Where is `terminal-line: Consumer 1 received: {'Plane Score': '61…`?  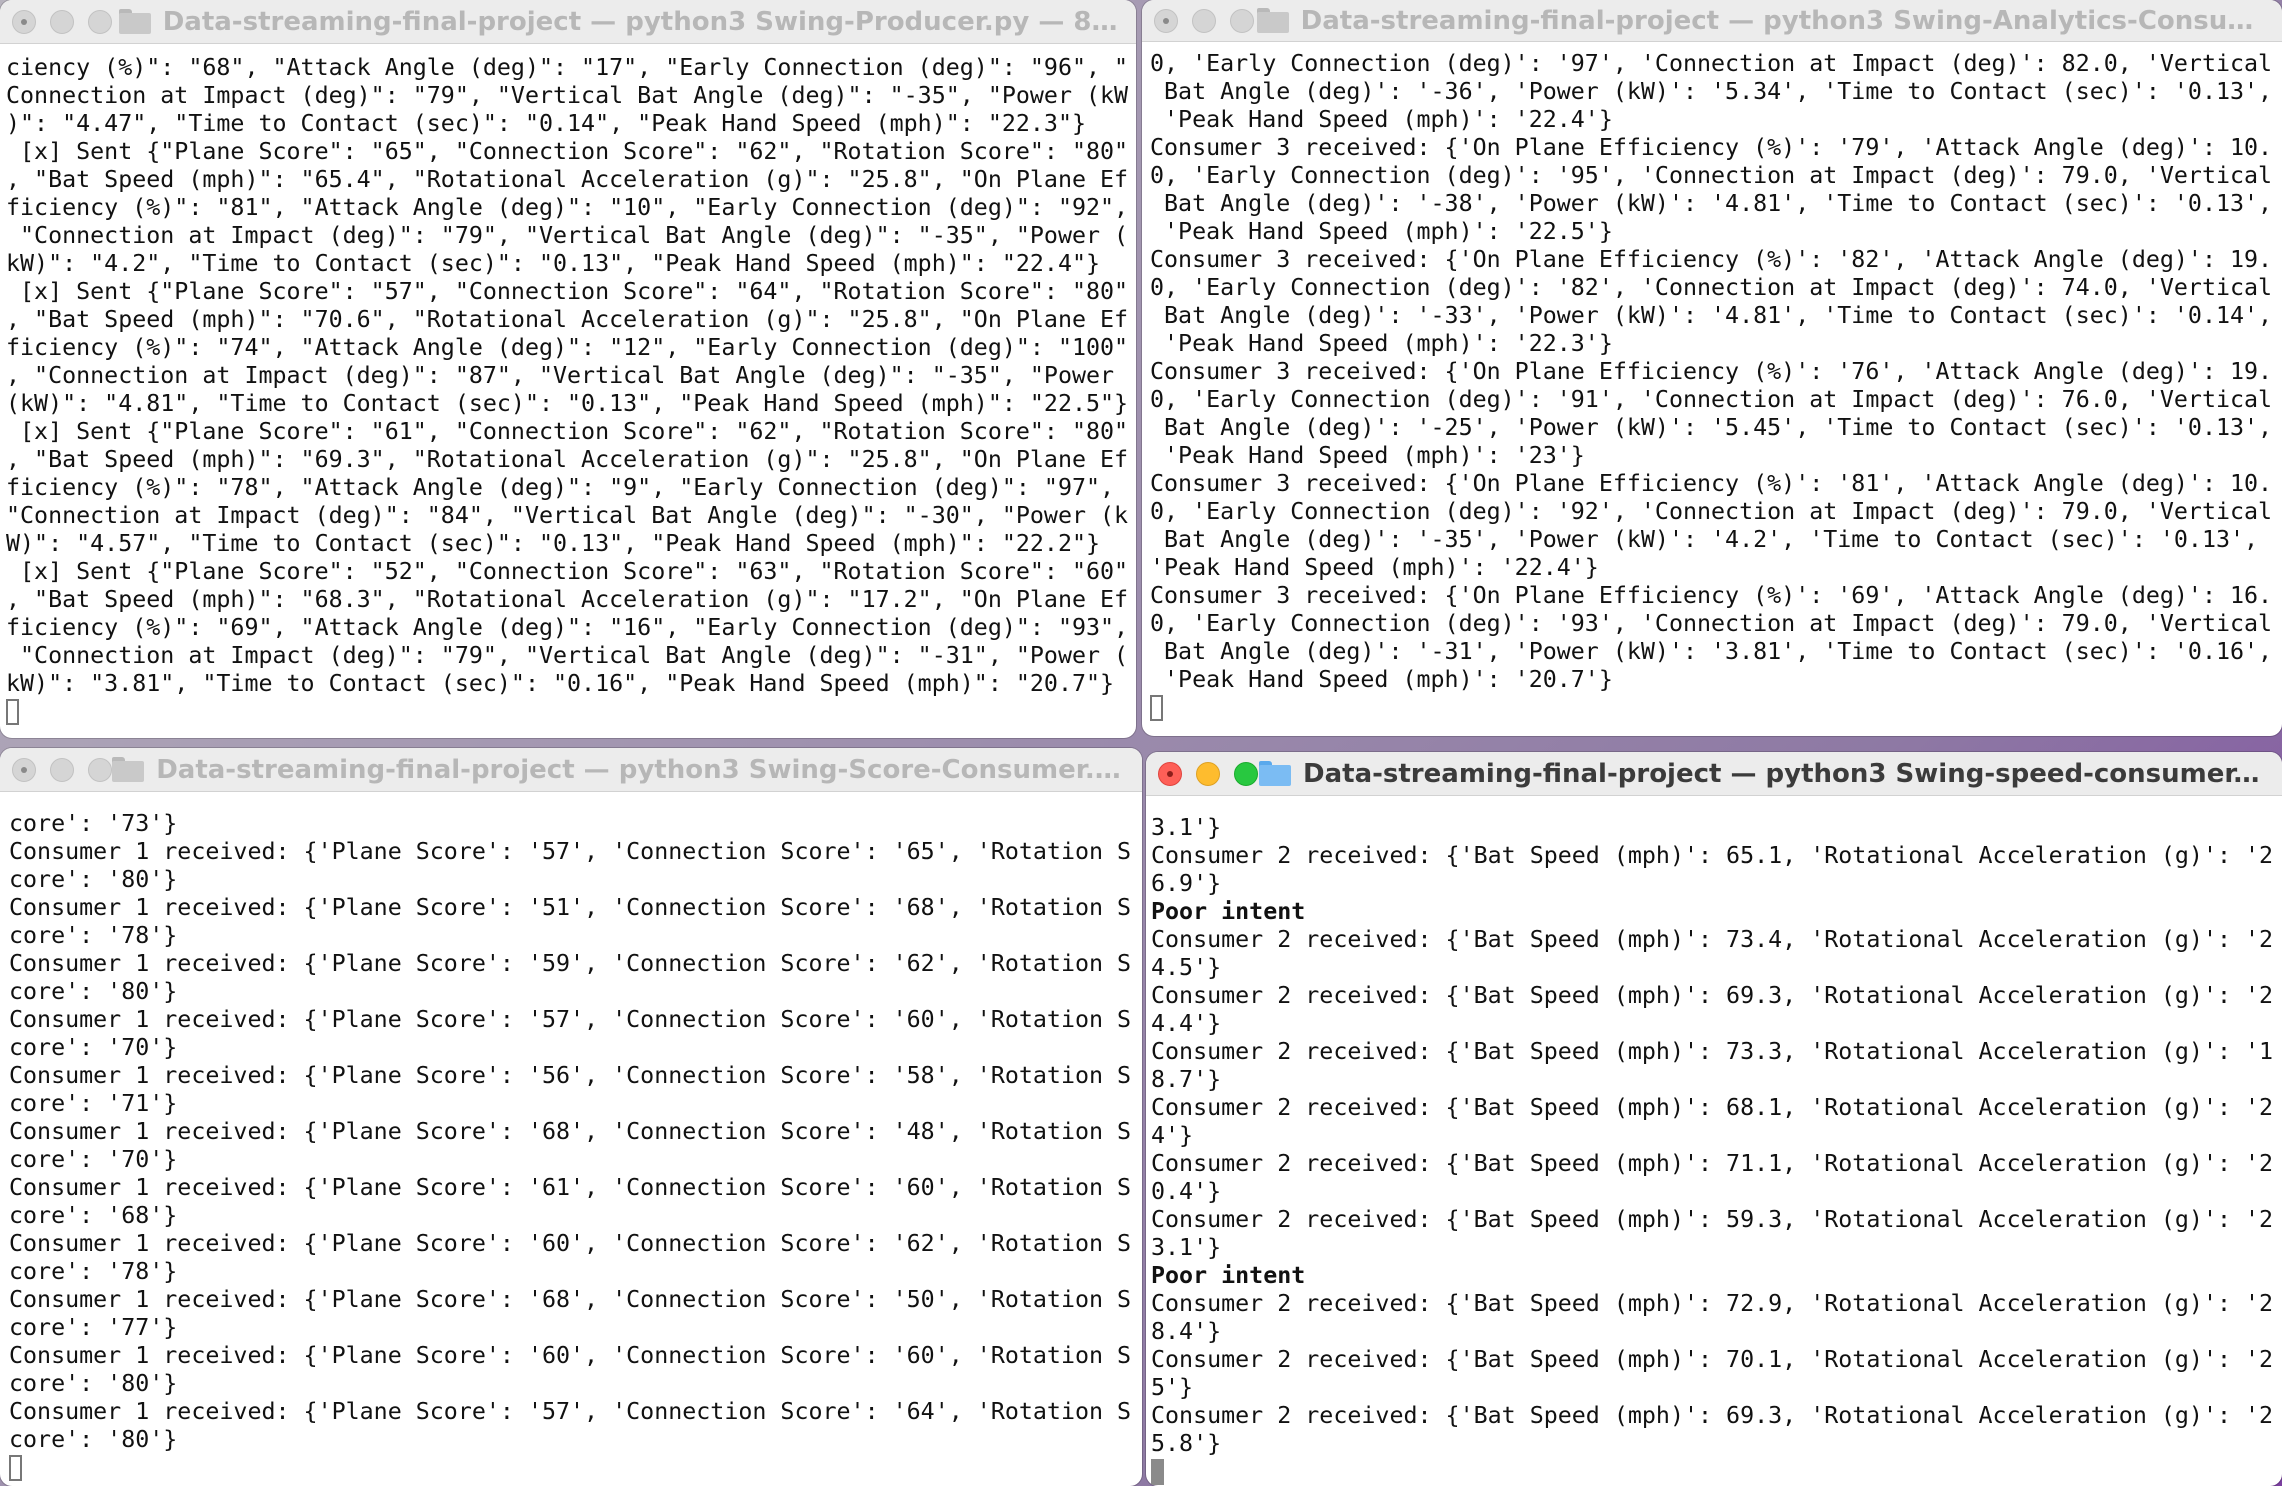
terminal-line: Consumer 1 received: {'Plane Score': '61… is located at coordinates (570, 1187).